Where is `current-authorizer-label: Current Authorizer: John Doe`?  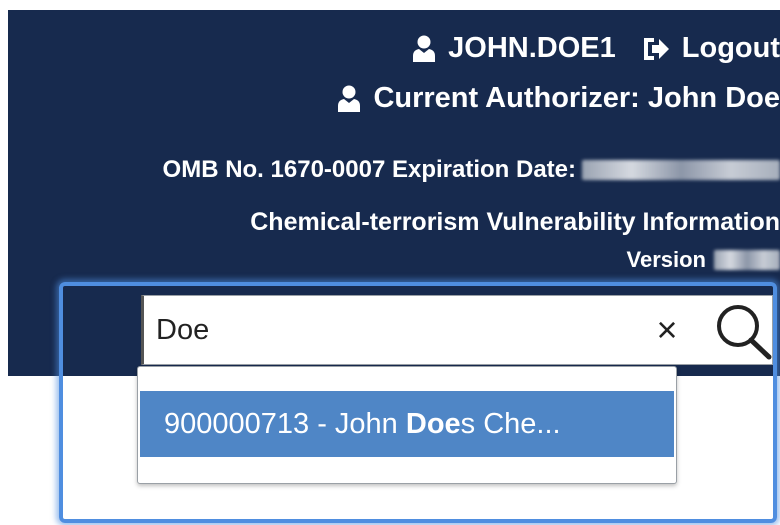 current-authorizer-label: Current Authorizer: John Doe is located at coordinates (576, 98).